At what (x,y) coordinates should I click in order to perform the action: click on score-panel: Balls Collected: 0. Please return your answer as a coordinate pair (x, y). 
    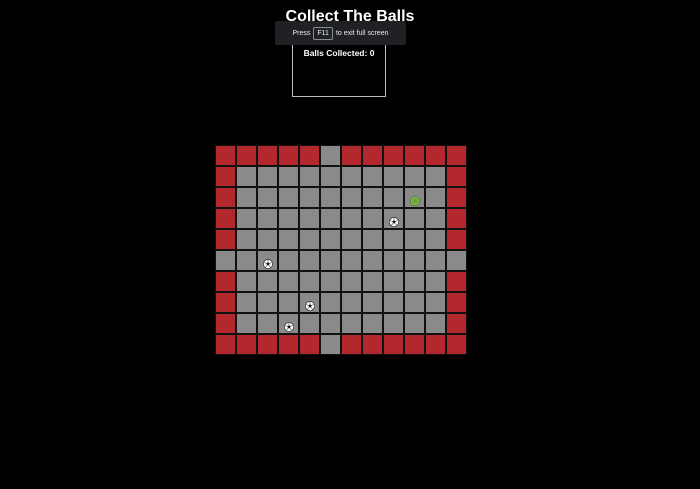
    Looking at the image, I should click on (339, 68).